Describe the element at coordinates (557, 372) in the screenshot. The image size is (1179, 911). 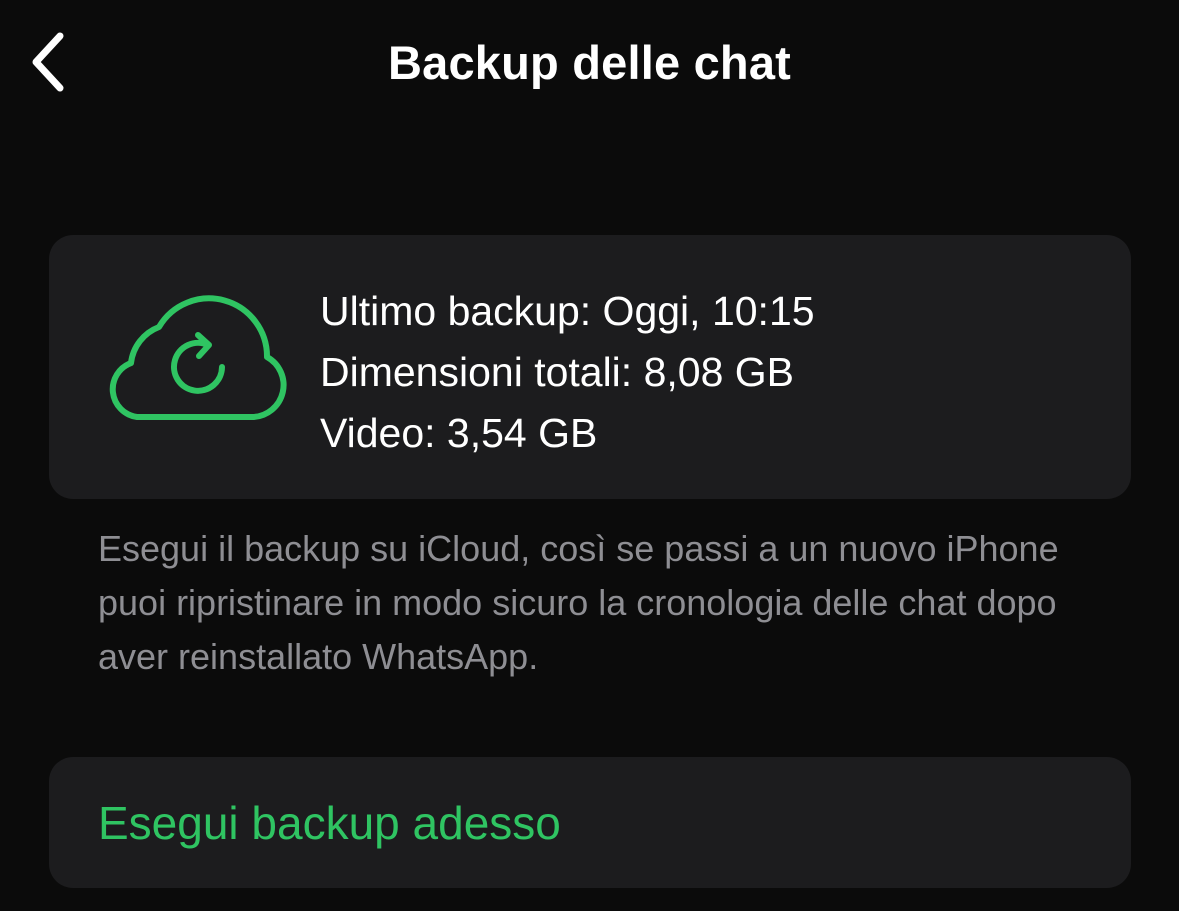
I see `total-size-text: Dimensioni totali: 8,08 GB` at that location.